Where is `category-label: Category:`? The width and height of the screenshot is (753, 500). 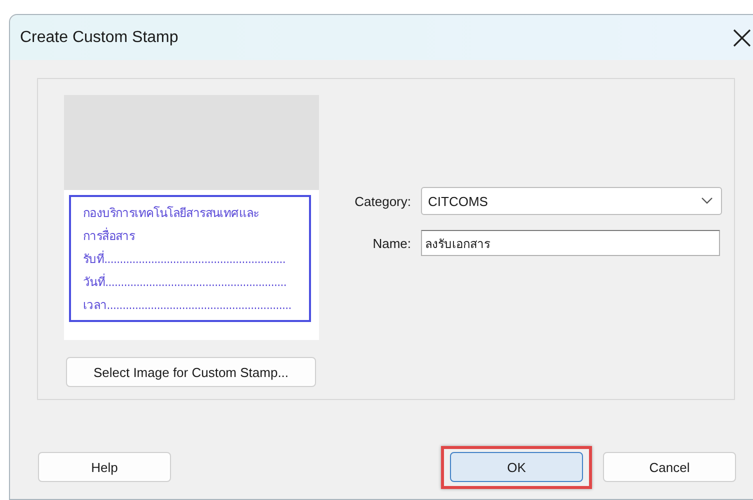 category-label: Category: is located at coordinates (382, 201).